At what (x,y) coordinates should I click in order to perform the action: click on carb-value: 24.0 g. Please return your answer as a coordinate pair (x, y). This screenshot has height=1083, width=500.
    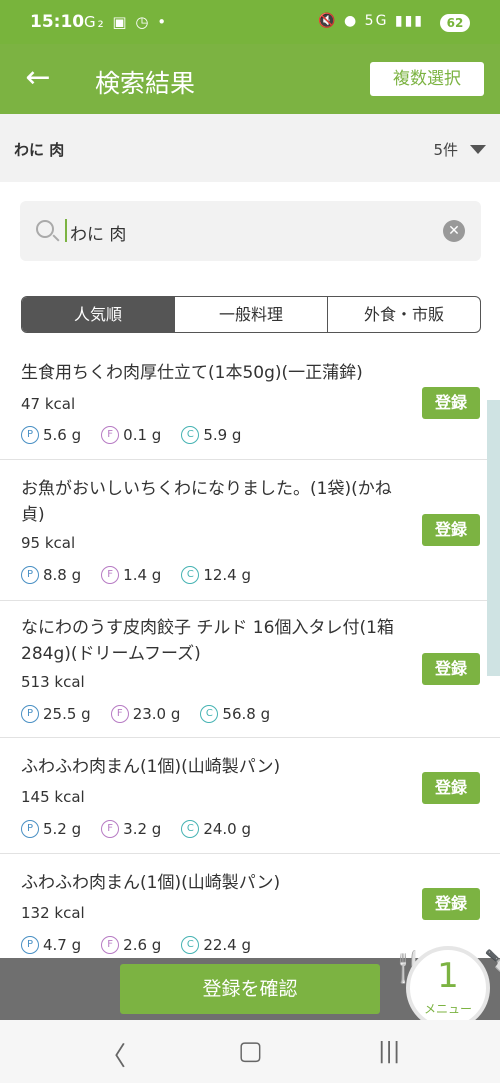
    Looking at the image, I should click on (227, 829).